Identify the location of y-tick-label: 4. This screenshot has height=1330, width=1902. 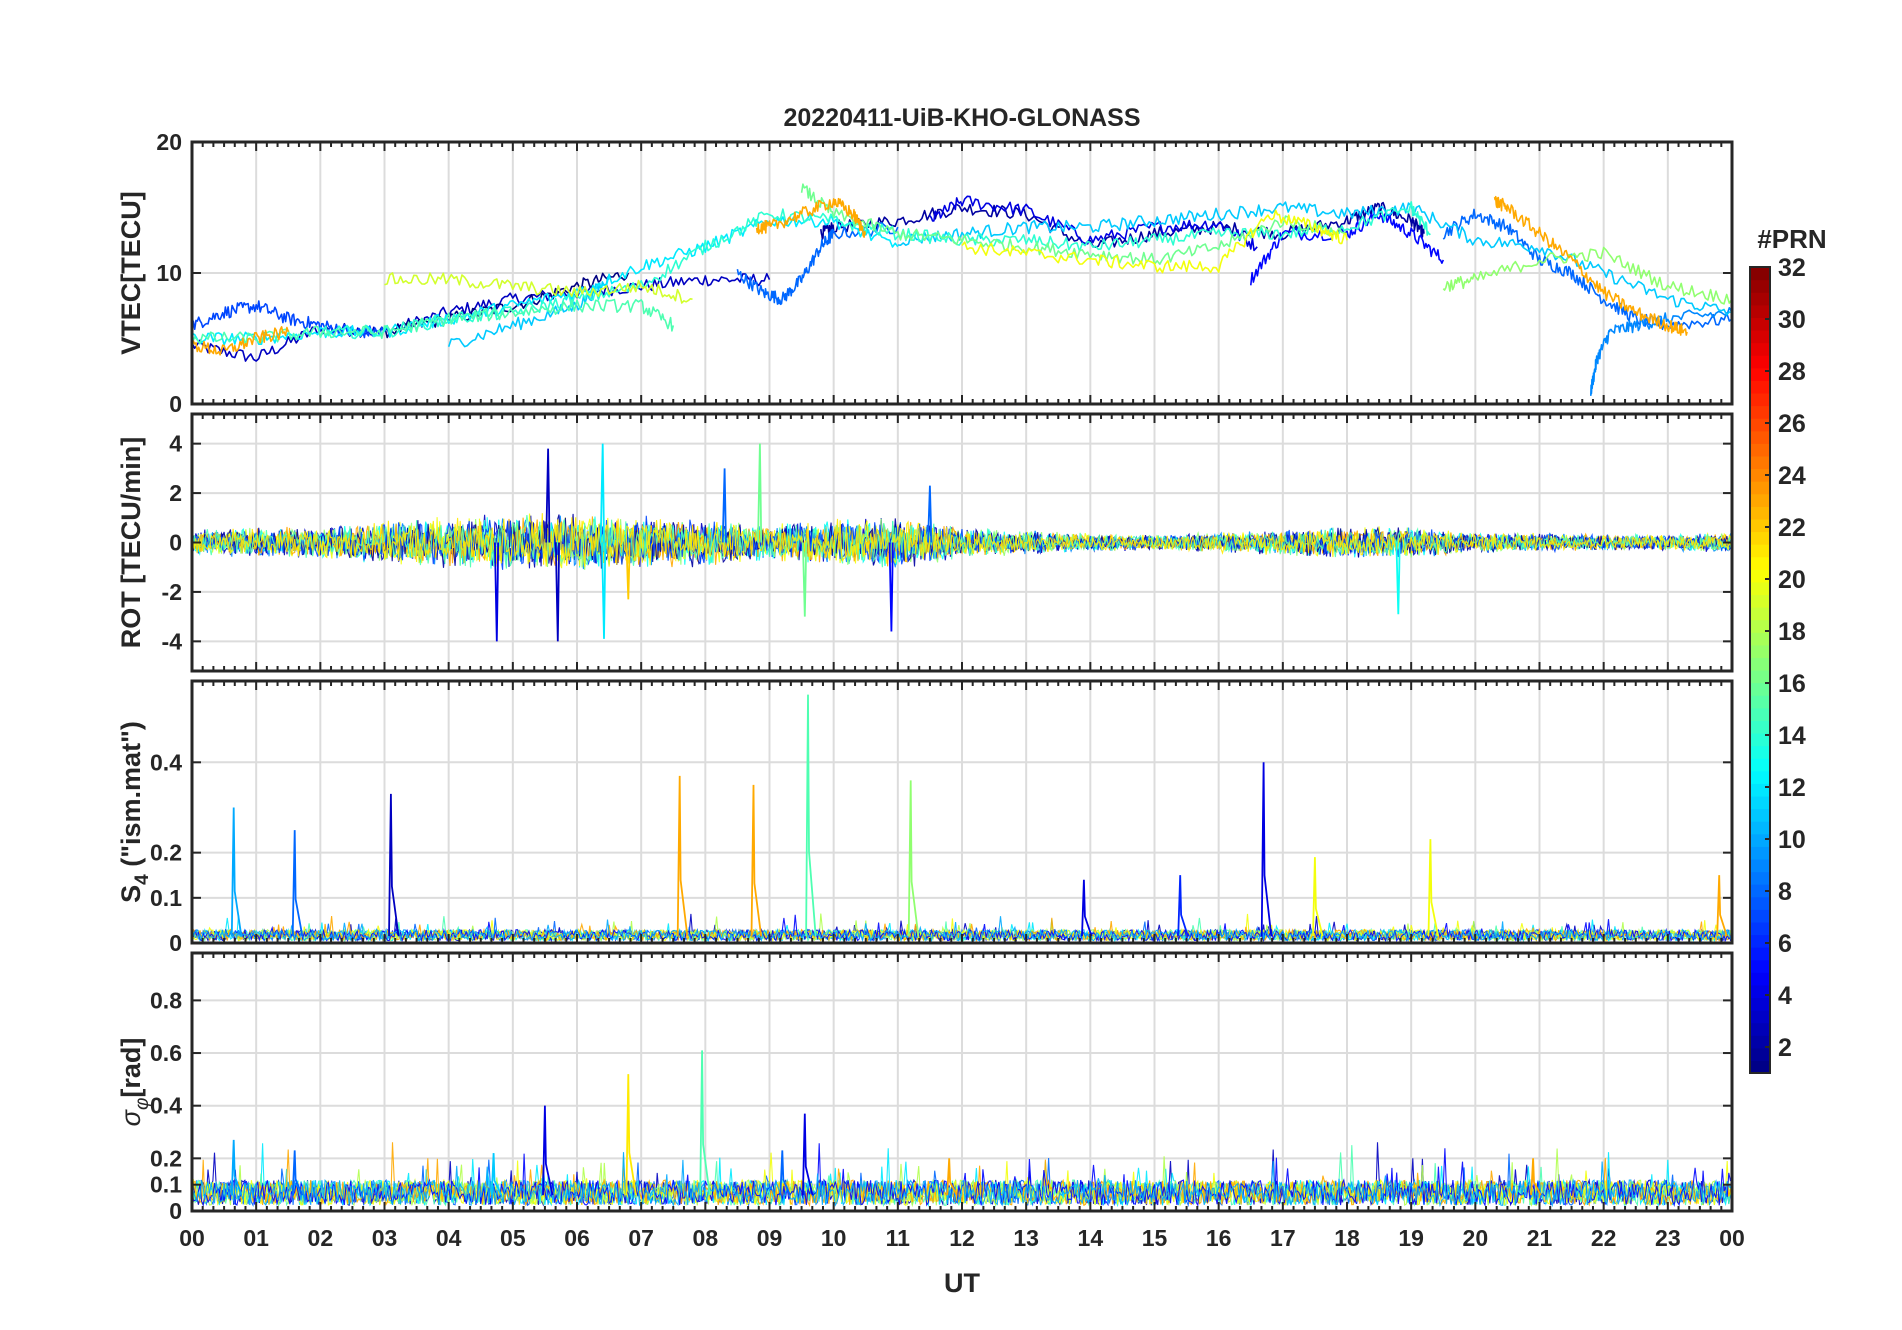
(175, 444).